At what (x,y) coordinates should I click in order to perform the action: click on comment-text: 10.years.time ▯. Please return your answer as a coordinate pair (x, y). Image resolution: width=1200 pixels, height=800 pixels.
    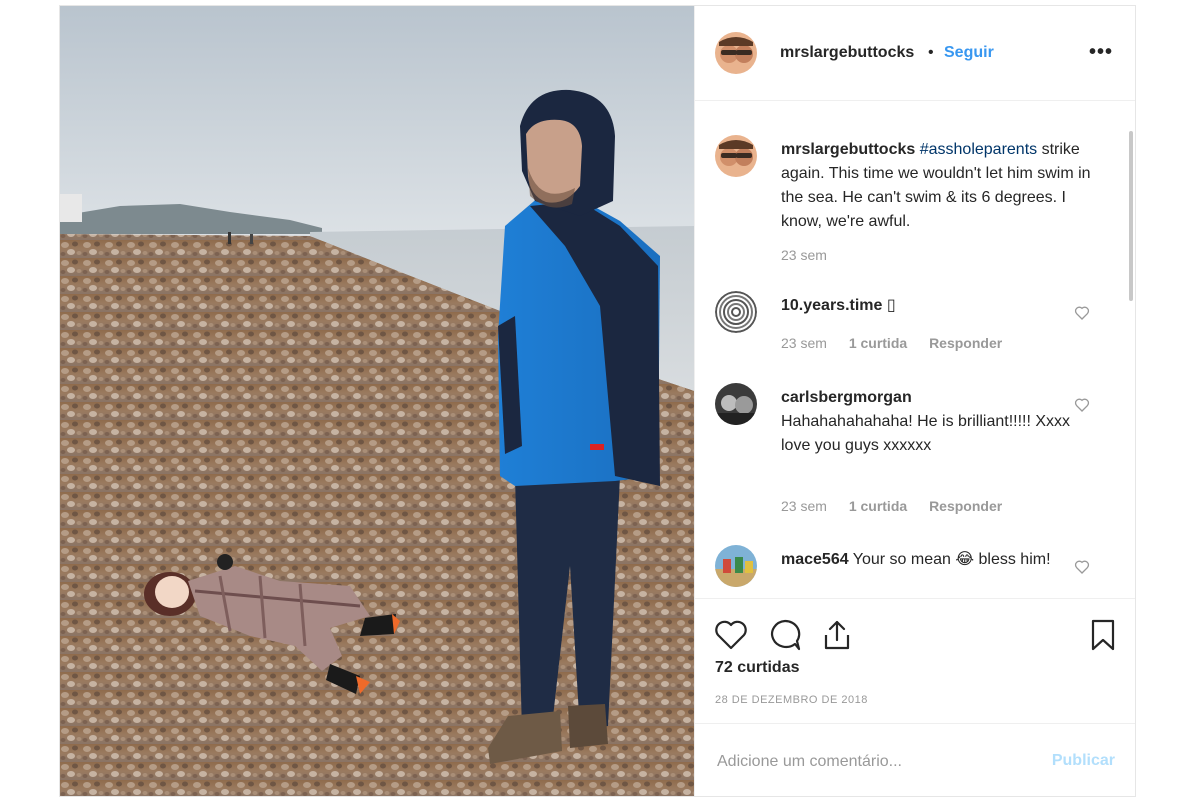
    Looking at the image, I should click on (938, 306).